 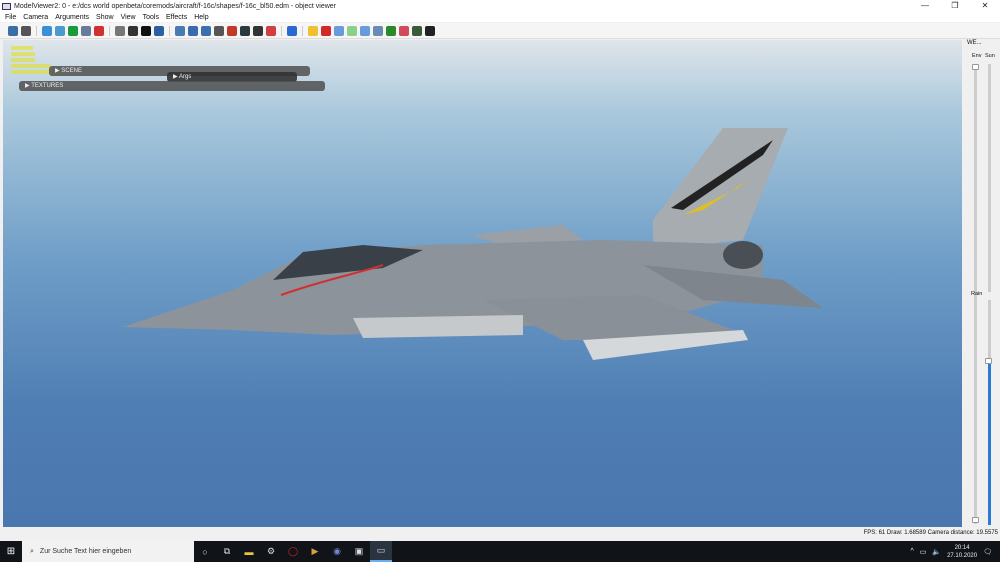 What do you see at coordinates (925, 6) in the screenshot?
I see `minimize-button: —` at bounding box center [925, 6].